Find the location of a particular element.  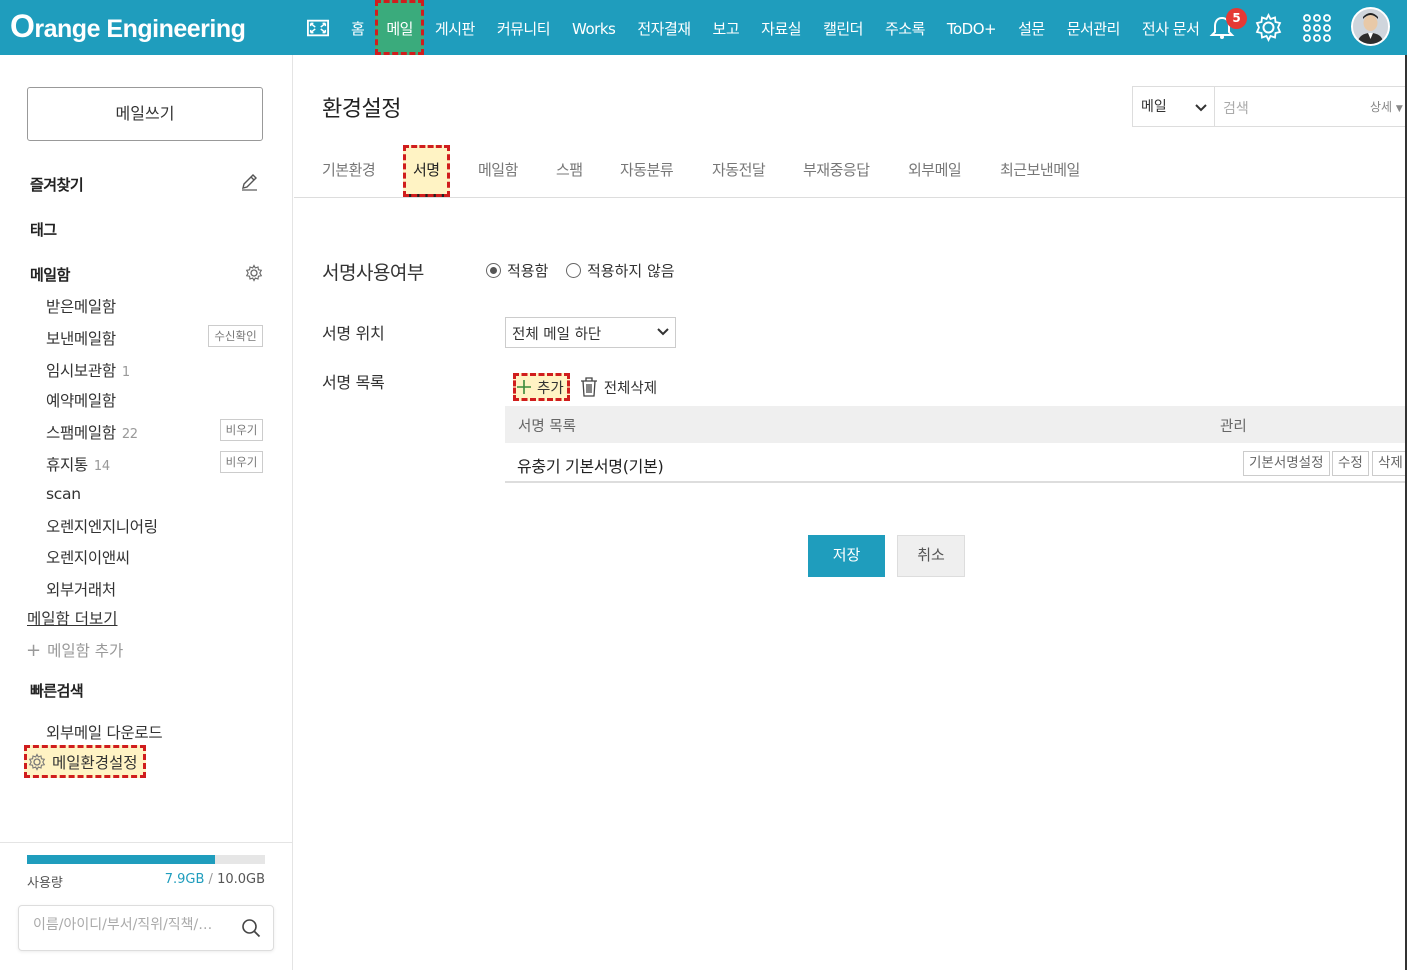

nav-approval: 전자결재 is located at coordinates (663, 27).